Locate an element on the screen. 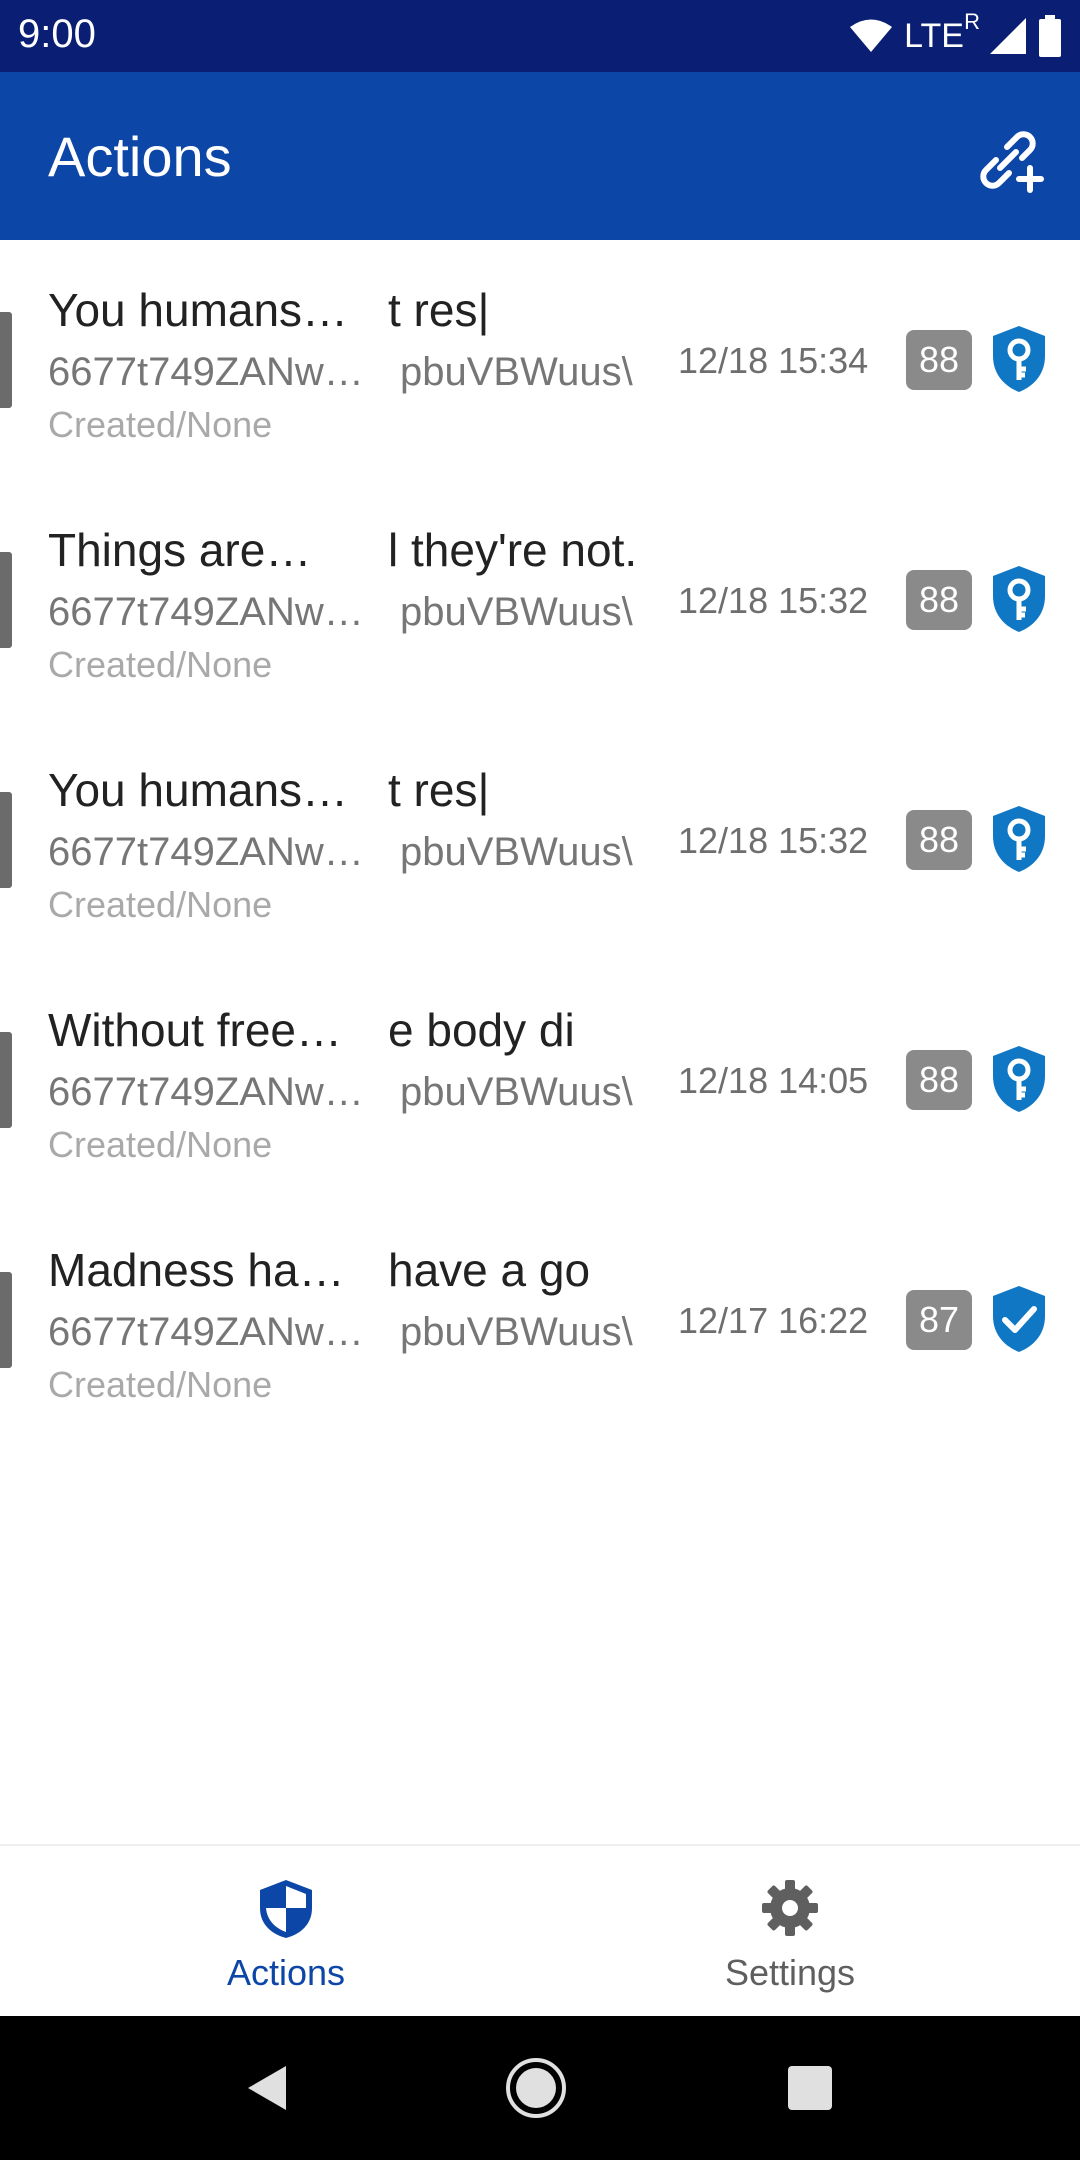  status-time: 9:00 is located at coordinates (57, 34).